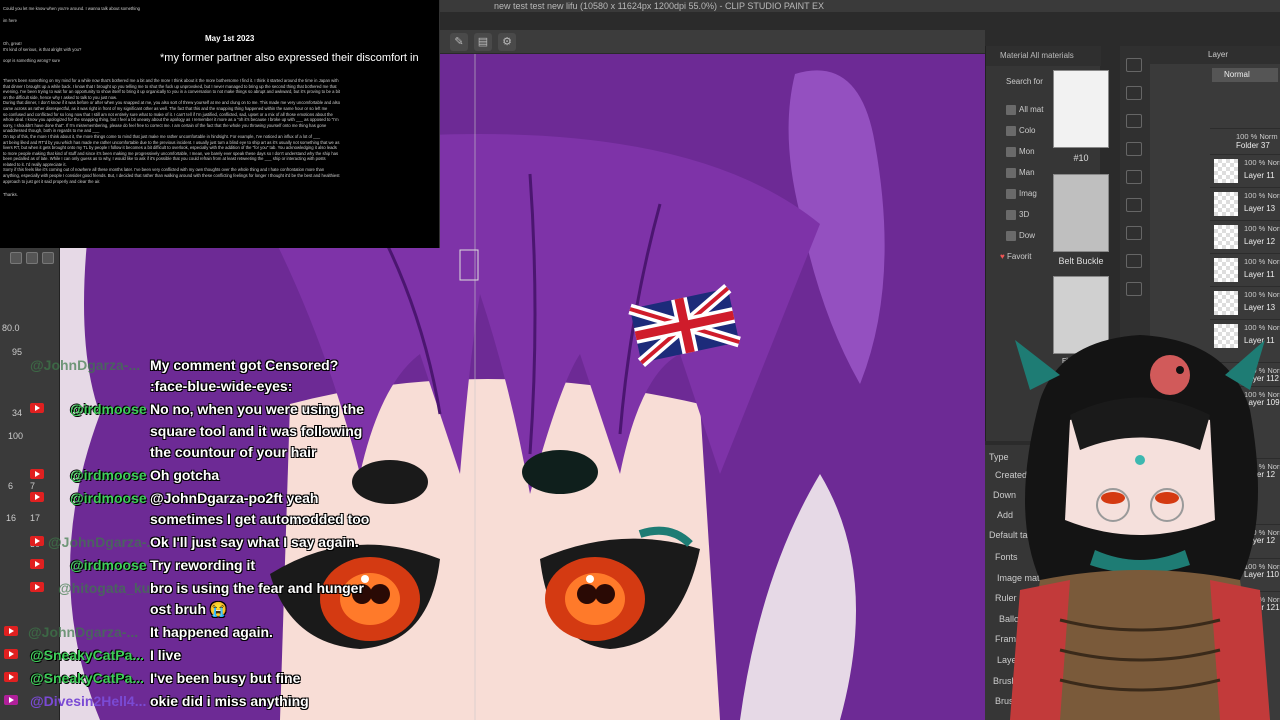  I want to click on chat-message: square tool and it was following, so click(210, 432).